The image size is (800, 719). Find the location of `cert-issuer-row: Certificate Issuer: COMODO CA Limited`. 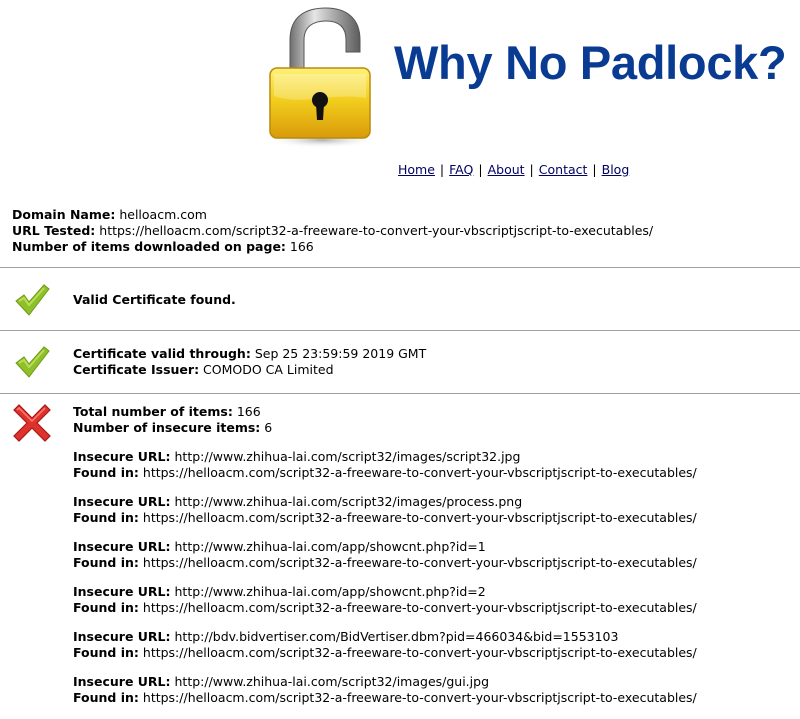

cert-issuer-row: Certificate Issuer: COMODO CA Limited is located at coordinates (436, 370).